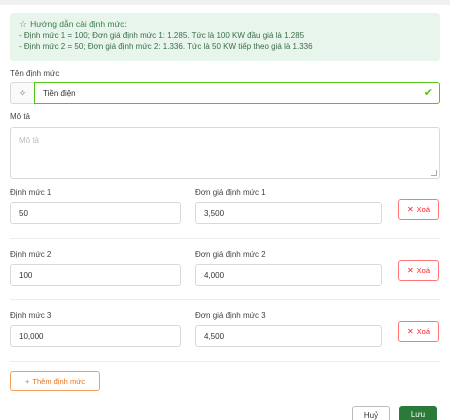  What do you see at coordinates (95, 336) in the screenshot?
I see `tier-level-input: 10,000` at bounding box center [95, 336].